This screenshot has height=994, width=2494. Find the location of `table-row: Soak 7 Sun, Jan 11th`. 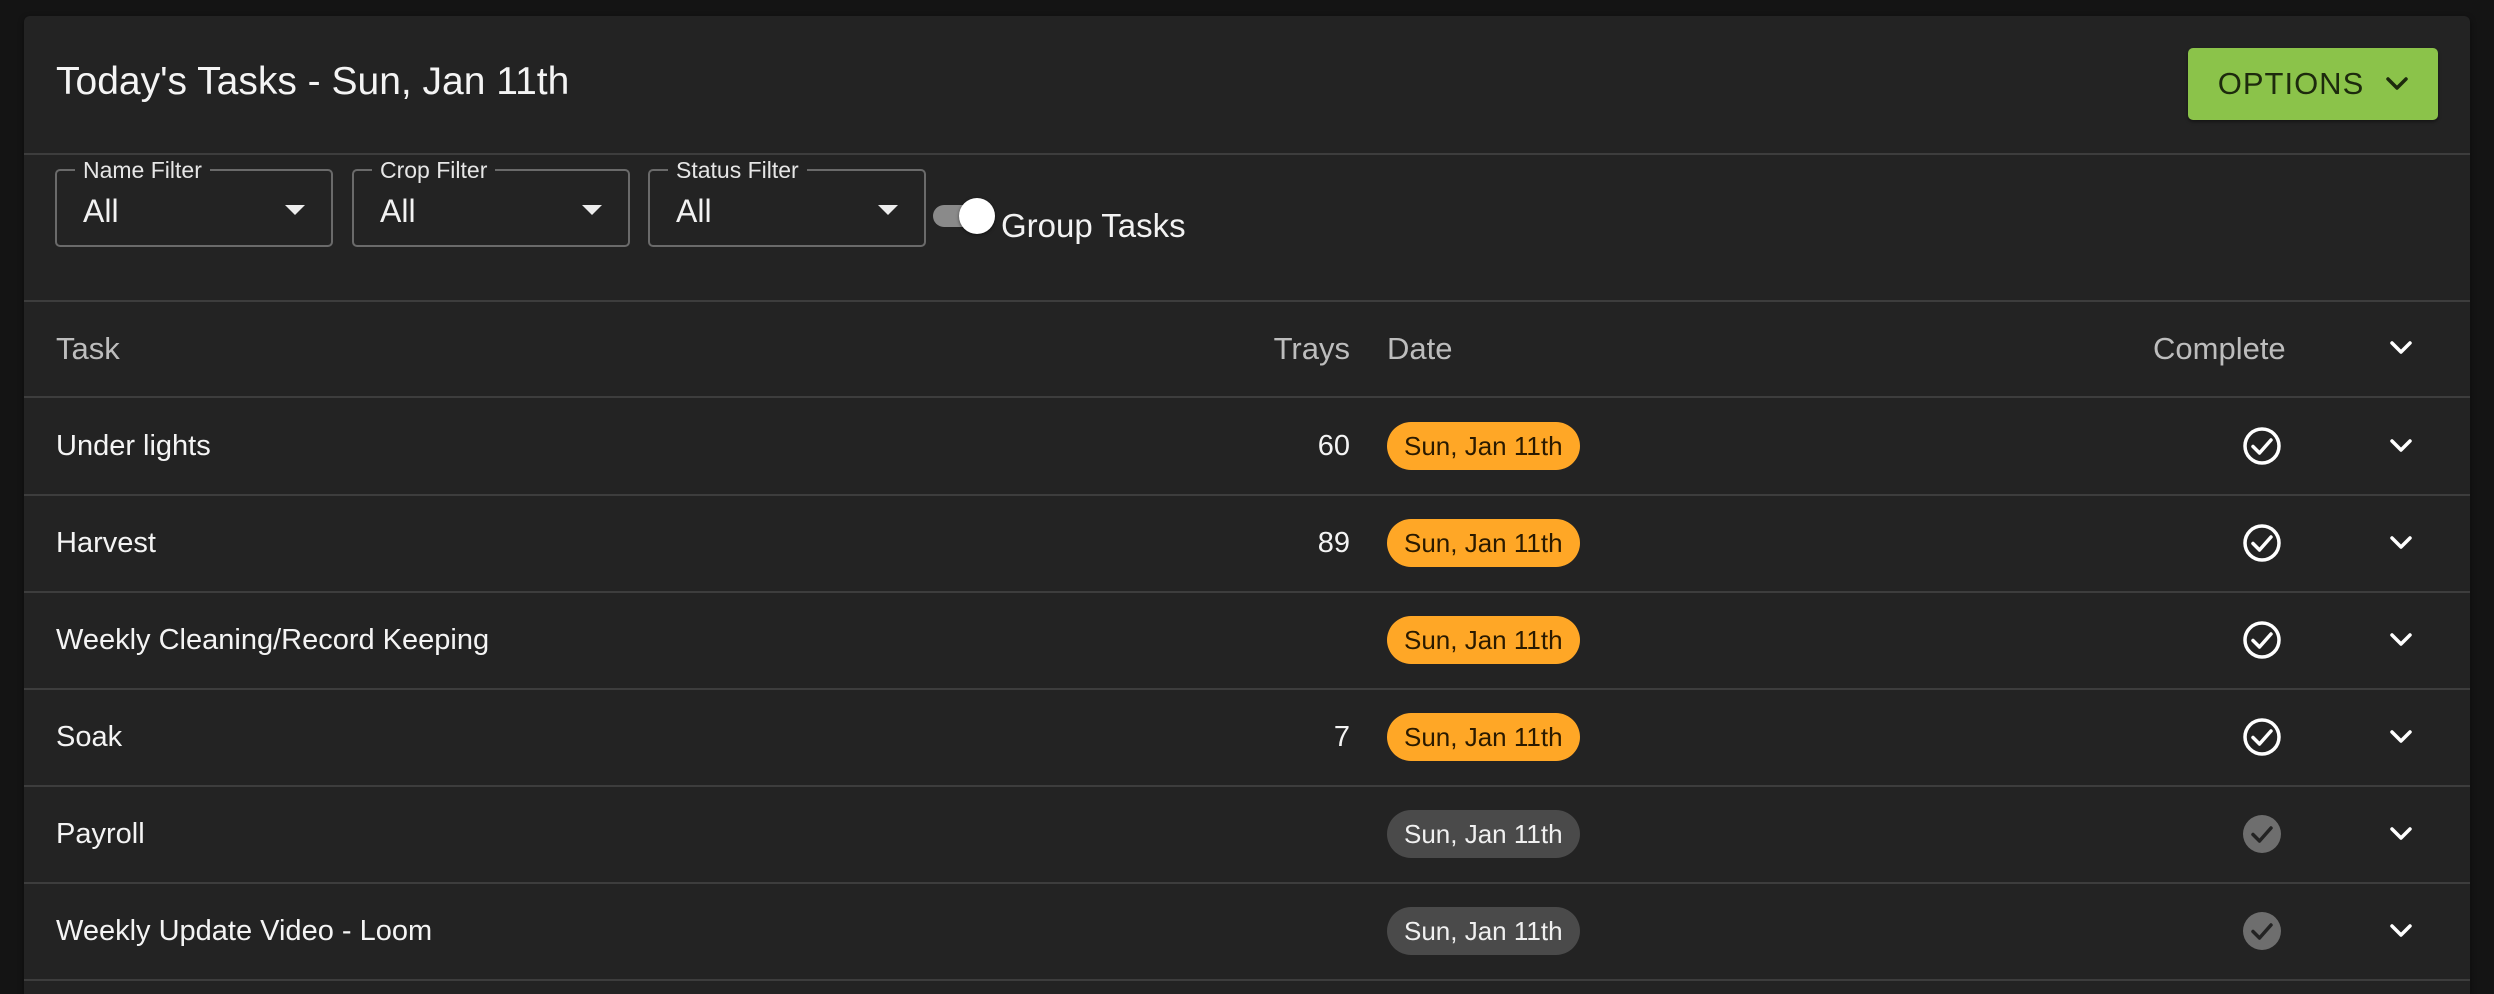

table-row: Soak 7 Sun, Jan 11th is located at coordinates (1247, 738).